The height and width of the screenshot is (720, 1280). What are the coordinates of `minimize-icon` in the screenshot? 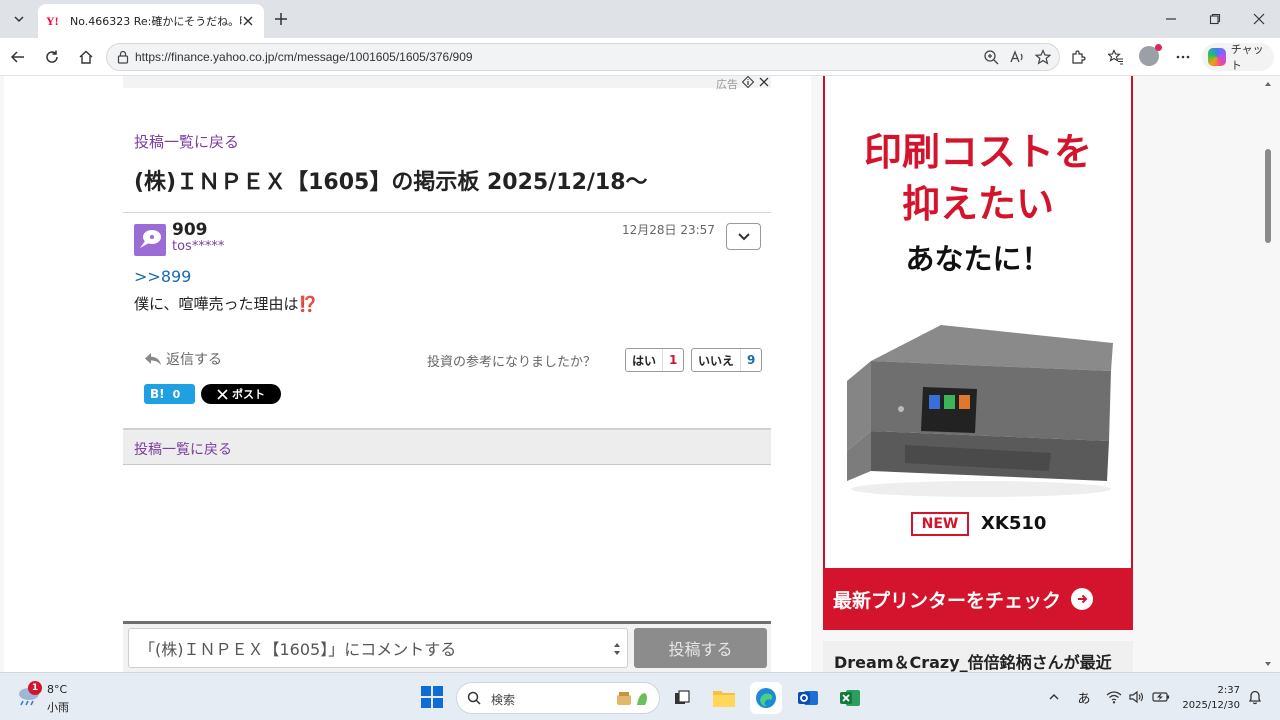 It's located at (1171, 19).